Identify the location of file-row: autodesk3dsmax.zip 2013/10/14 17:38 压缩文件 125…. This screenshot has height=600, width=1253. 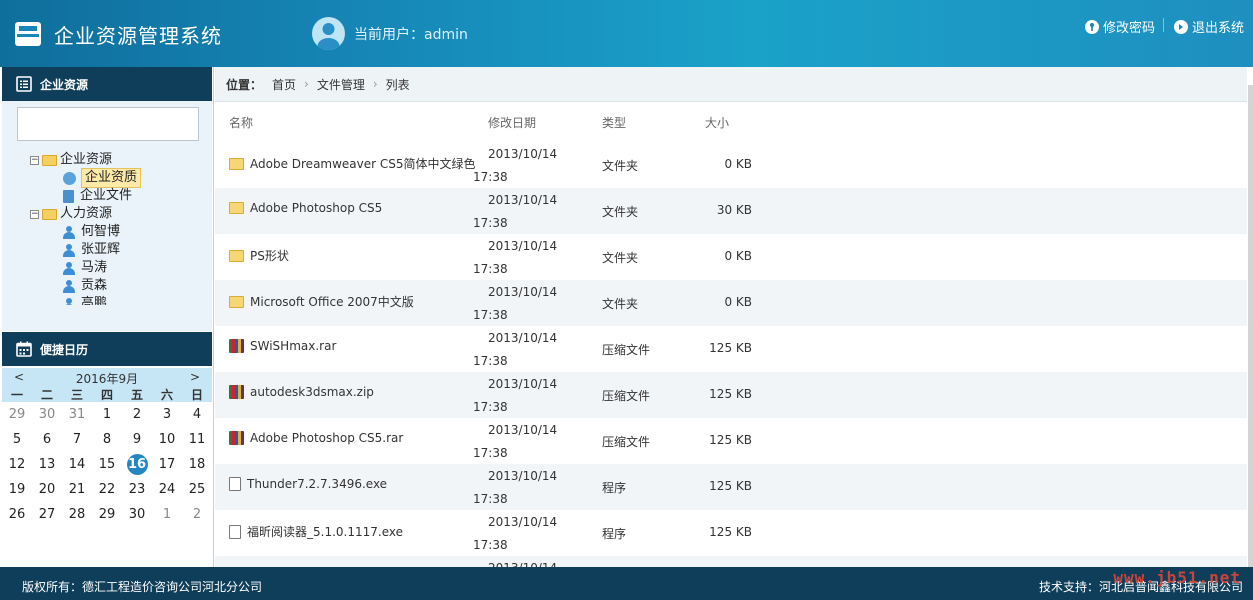
(731, 395).